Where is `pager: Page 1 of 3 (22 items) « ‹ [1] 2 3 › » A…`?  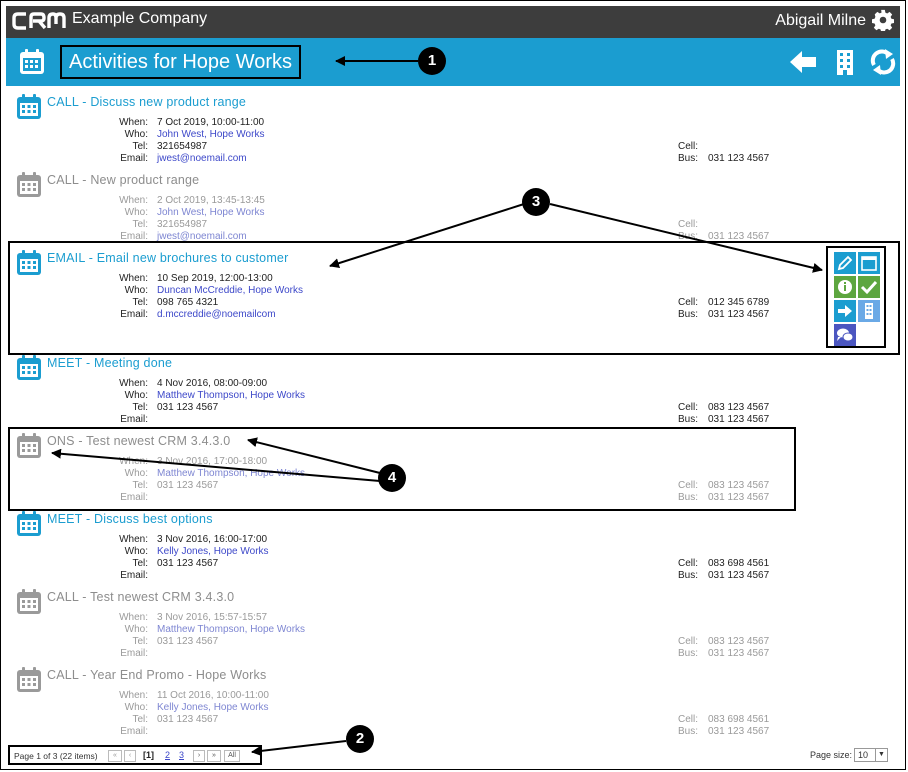
pager: Page 1 of 3 (22 items) « ‹ [1] 2 3 › » A… is located at coordinates (135, 755).